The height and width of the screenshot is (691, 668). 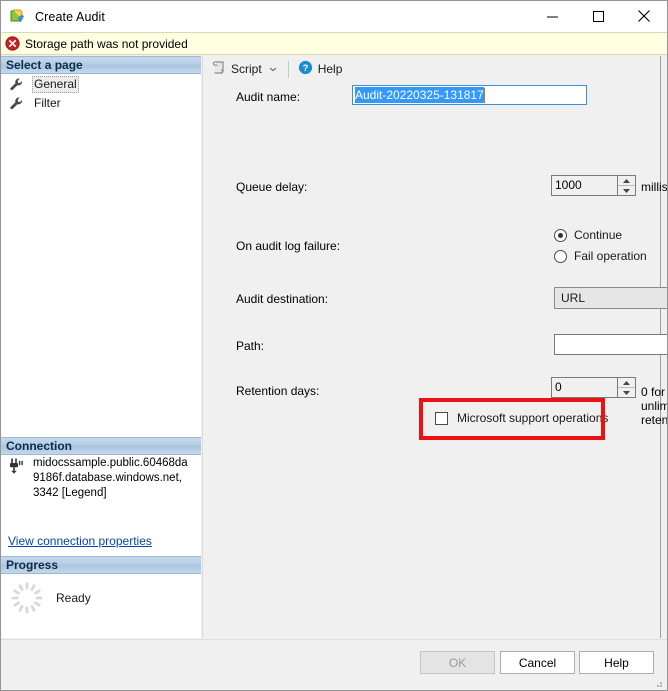 I want to click on microsoft-support-operations-label: Microsoft support operations, so click(x=533, y=418).